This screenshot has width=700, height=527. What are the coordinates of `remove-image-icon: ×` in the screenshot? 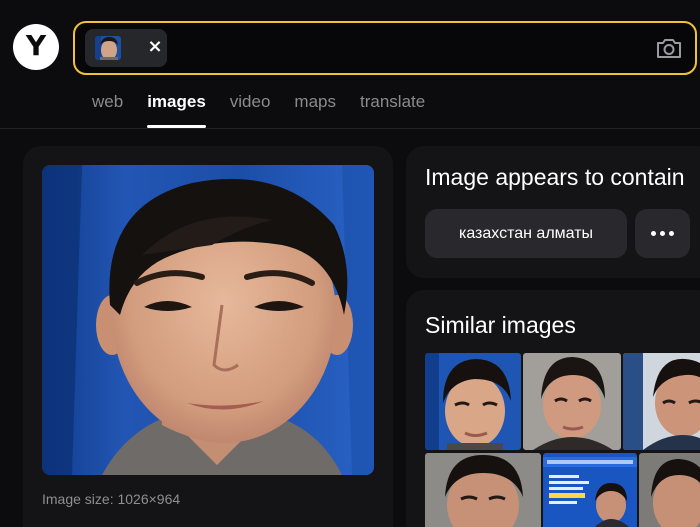 It's located at (155, 47).